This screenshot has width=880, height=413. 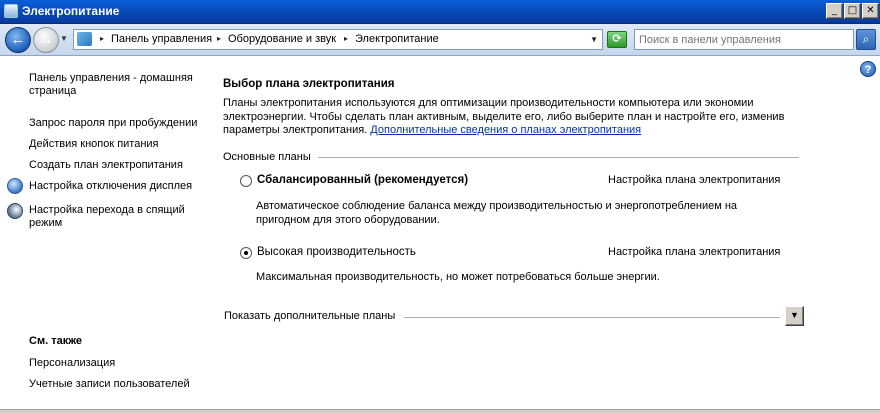 What do you see at coordinates (362, 180) in the screenshot?
I see `plan-balanced-label: Сбалансированный (рекомендуется)` at bounding box center [362, 180].